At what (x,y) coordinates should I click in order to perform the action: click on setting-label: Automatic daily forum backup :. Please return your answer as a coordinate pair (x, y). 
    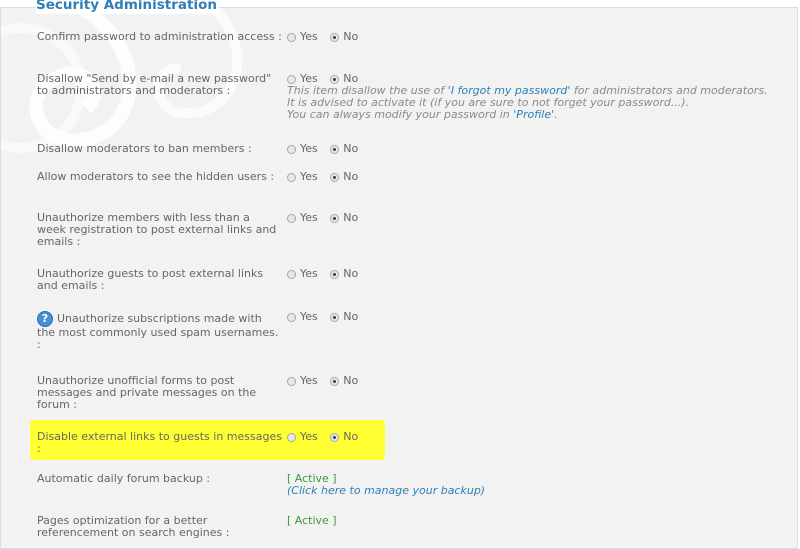
    Looking at the image, I should click on (124, 478).